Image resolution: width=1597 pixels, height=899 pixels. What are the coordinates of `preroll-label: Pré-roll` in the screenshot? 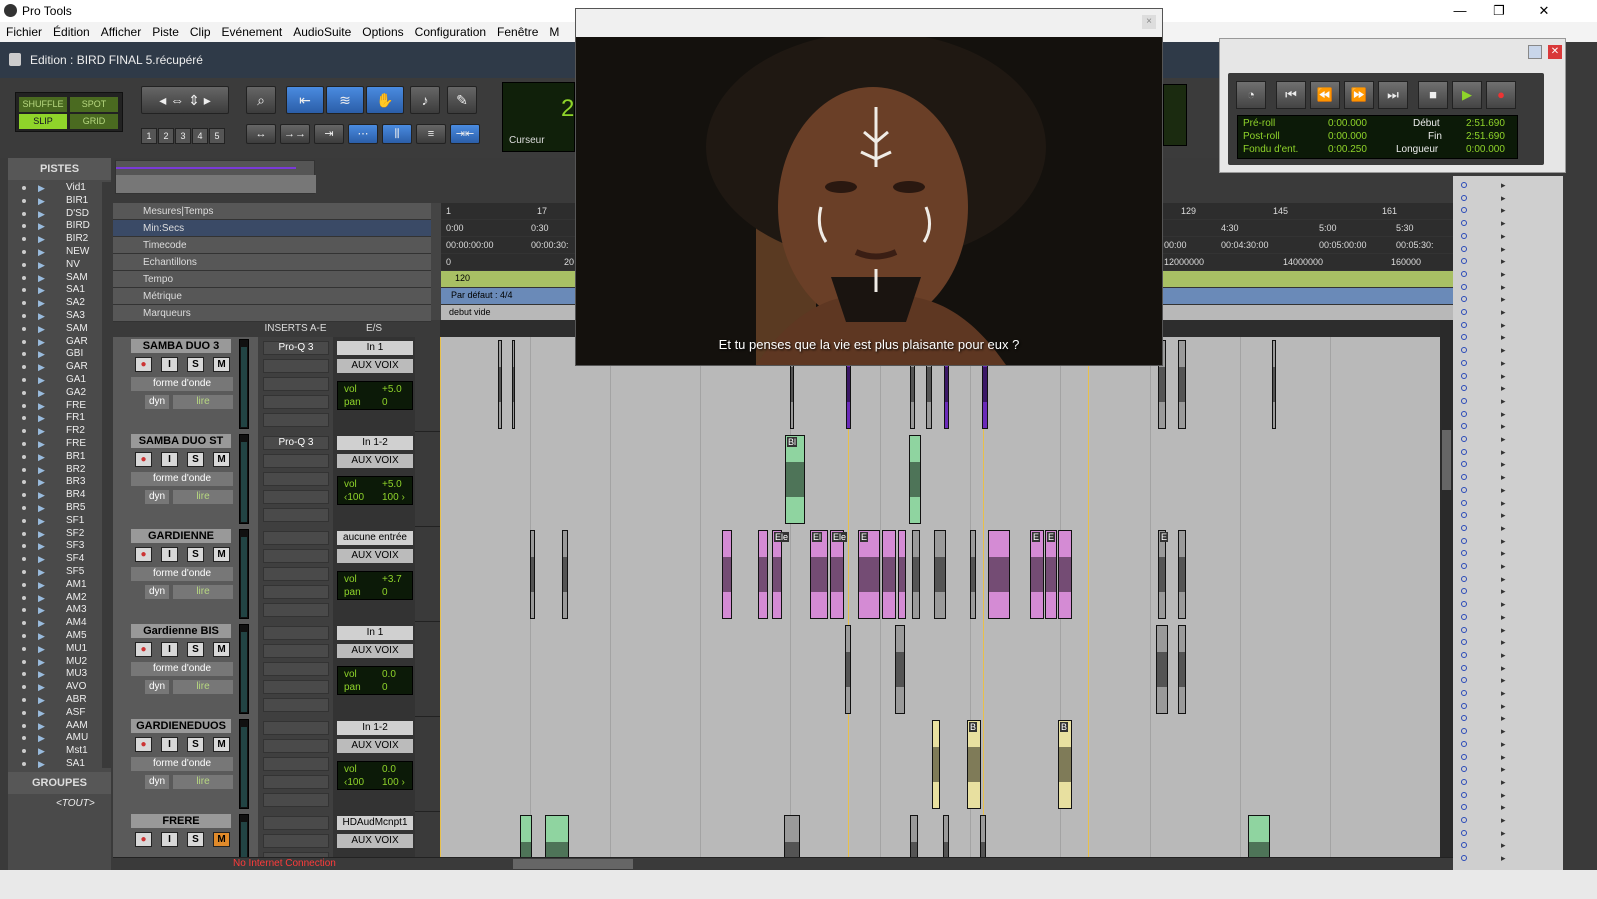 It's located at (1259, 123).